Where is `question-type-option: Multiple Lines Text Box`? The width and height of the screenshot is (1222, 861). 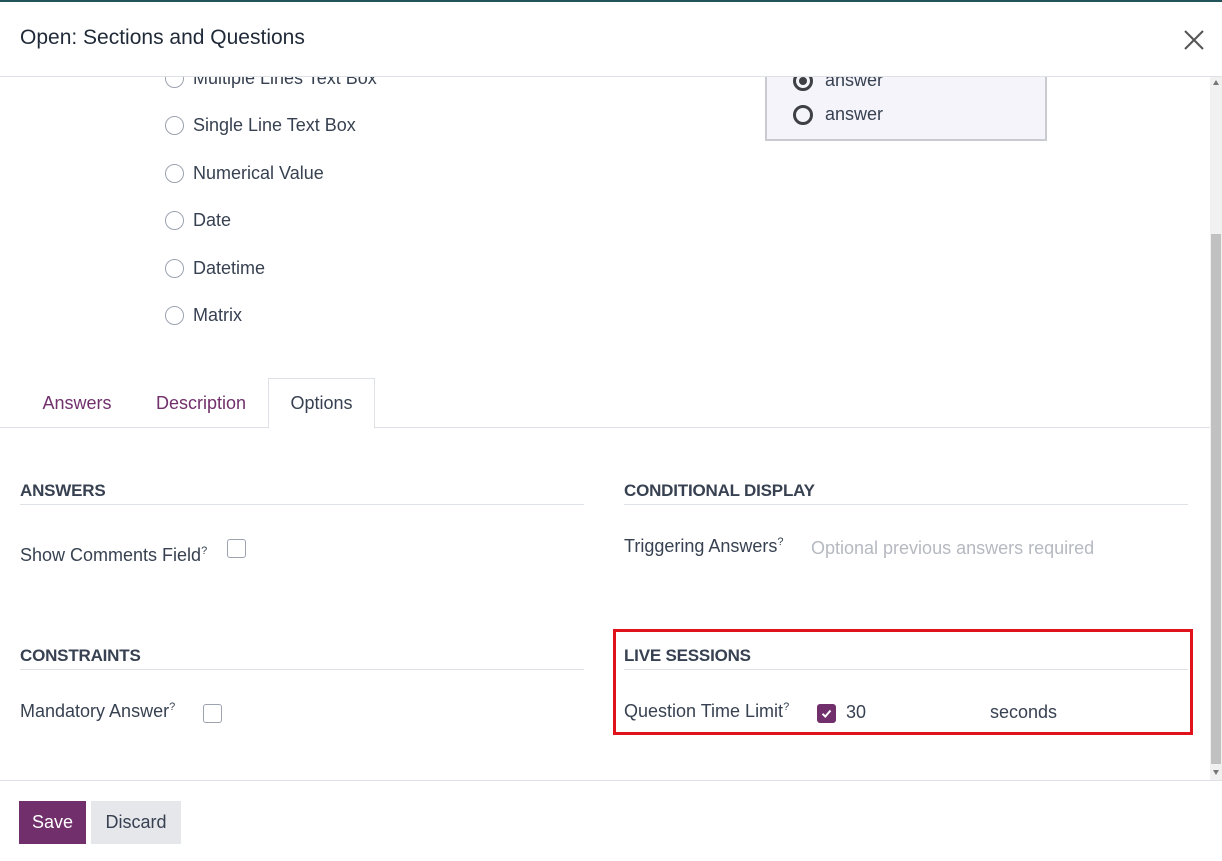 question-type-option: Multiple Lines Text Box is located at coordinates (271, 83).